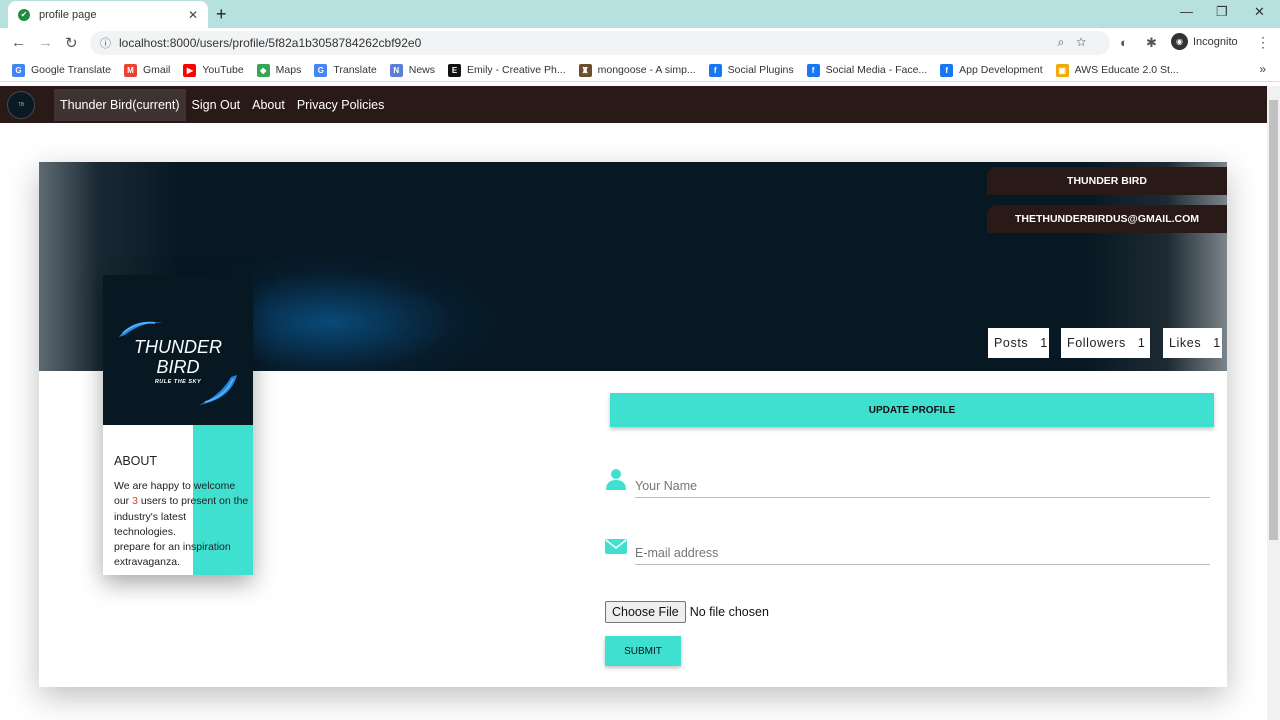  I want to click on about-heading: ABOUT, so click(136, 461).